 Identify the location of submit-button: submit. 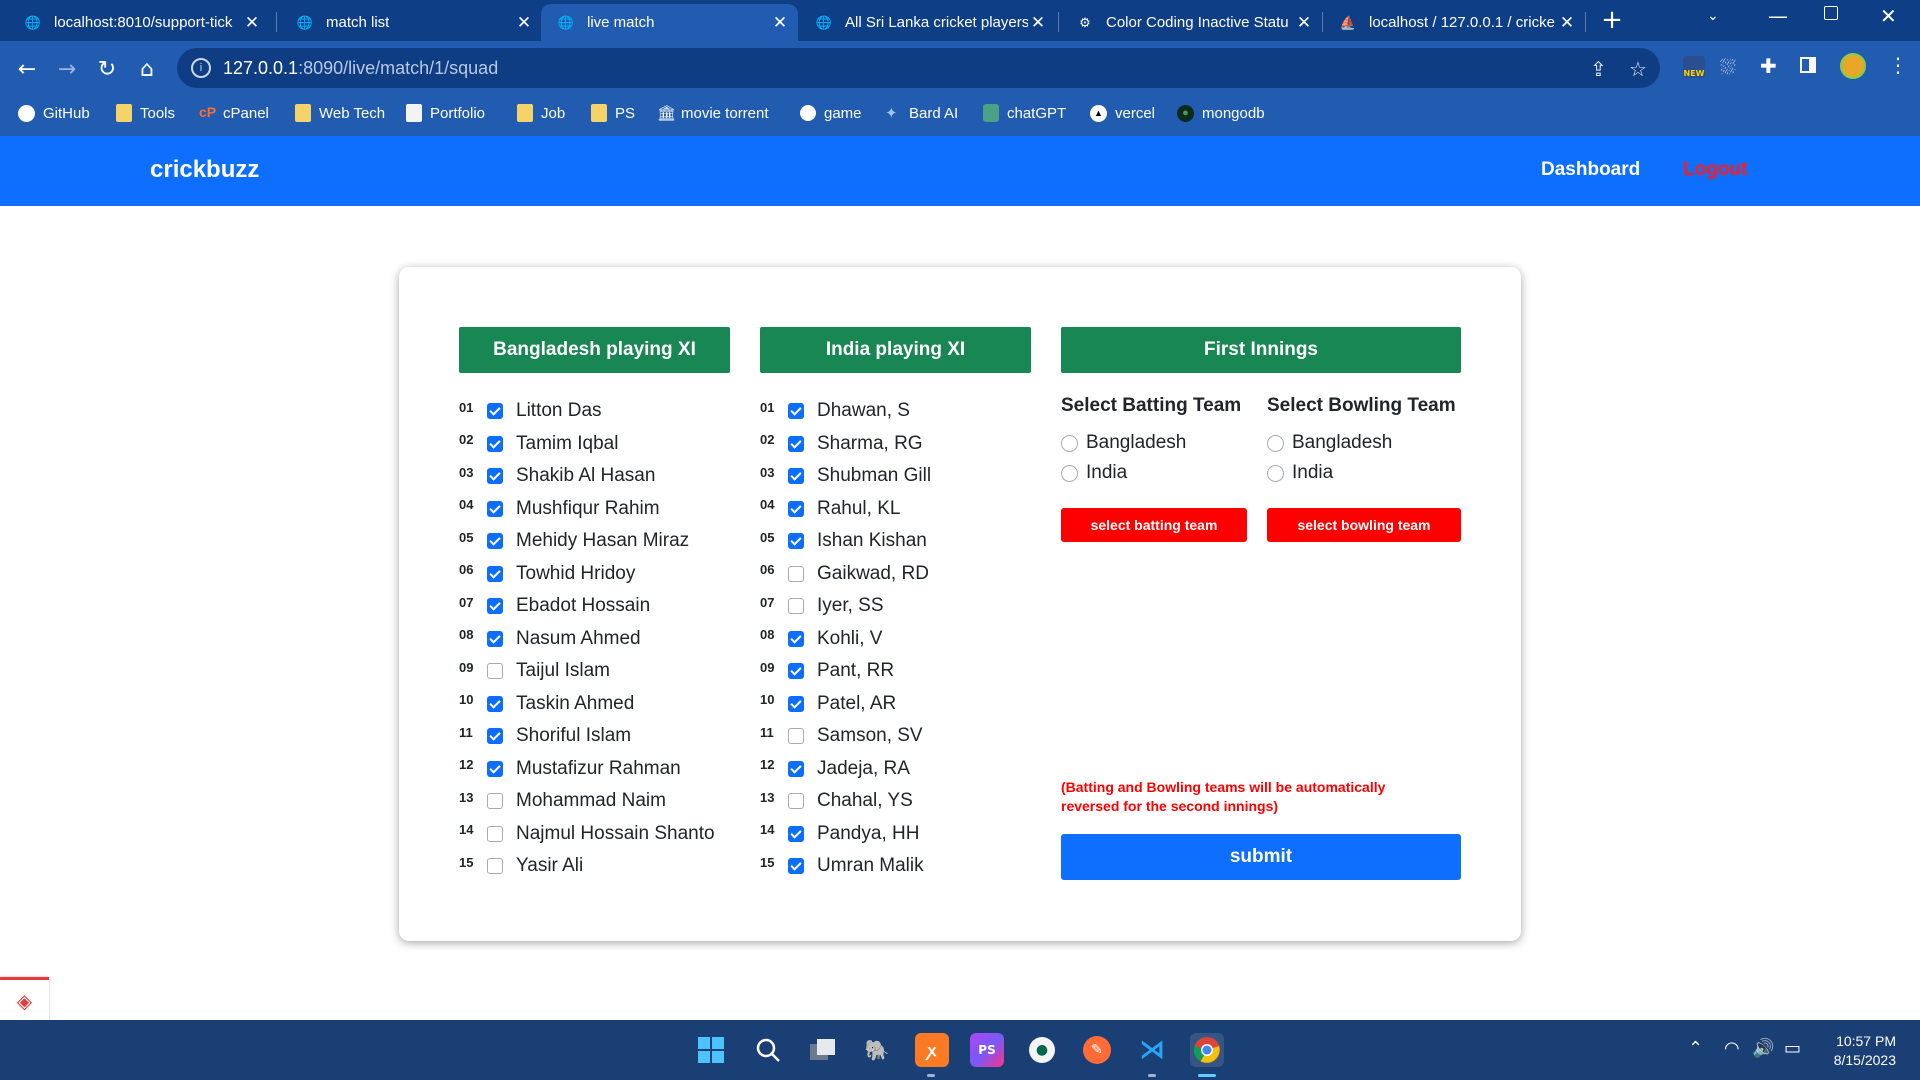
(1261, 857).